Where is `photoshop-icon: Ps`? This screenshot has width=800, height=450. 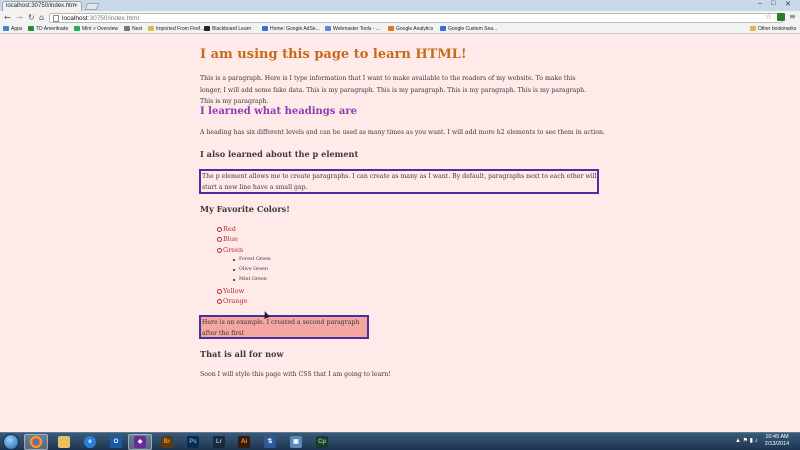
photoshop-icon: Ps is located at coordinates (193, 442).